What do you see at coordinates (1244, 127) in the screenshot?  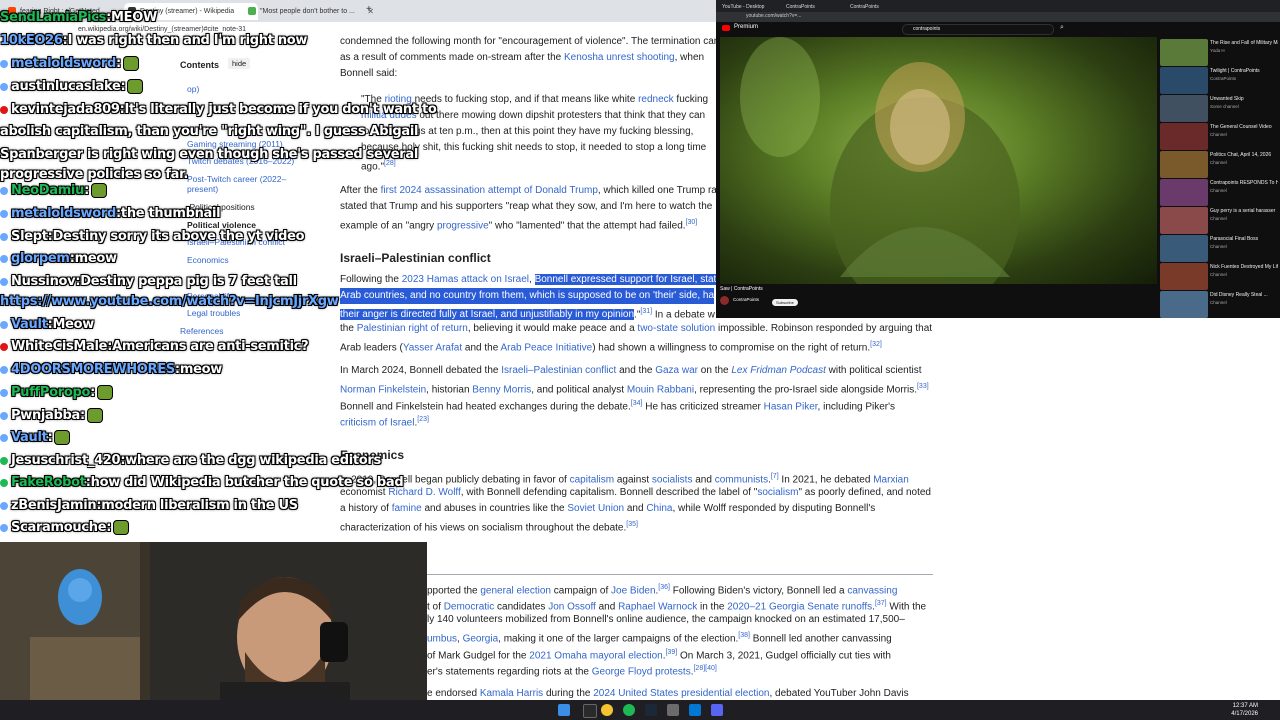 I see `related-video-title: The General Counsel Video` at bounding box center [1244, 127].